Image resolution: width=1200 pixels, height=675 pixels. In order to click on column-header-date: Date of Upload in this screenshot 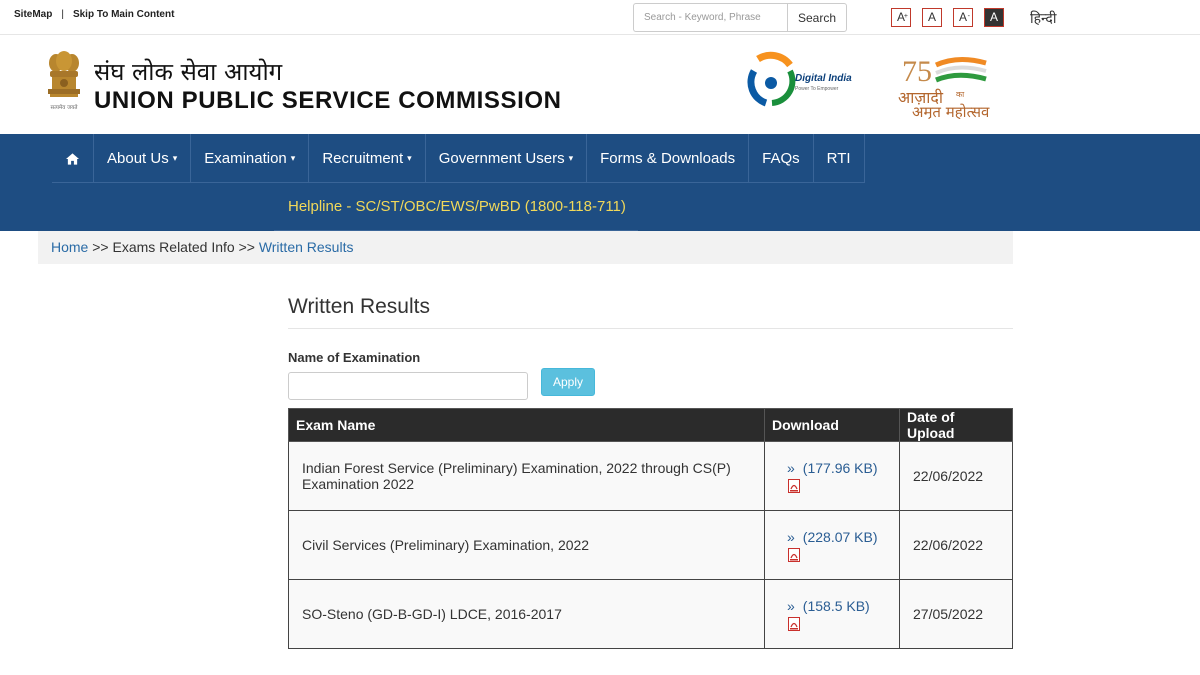, I will do `click(956, 425)`.